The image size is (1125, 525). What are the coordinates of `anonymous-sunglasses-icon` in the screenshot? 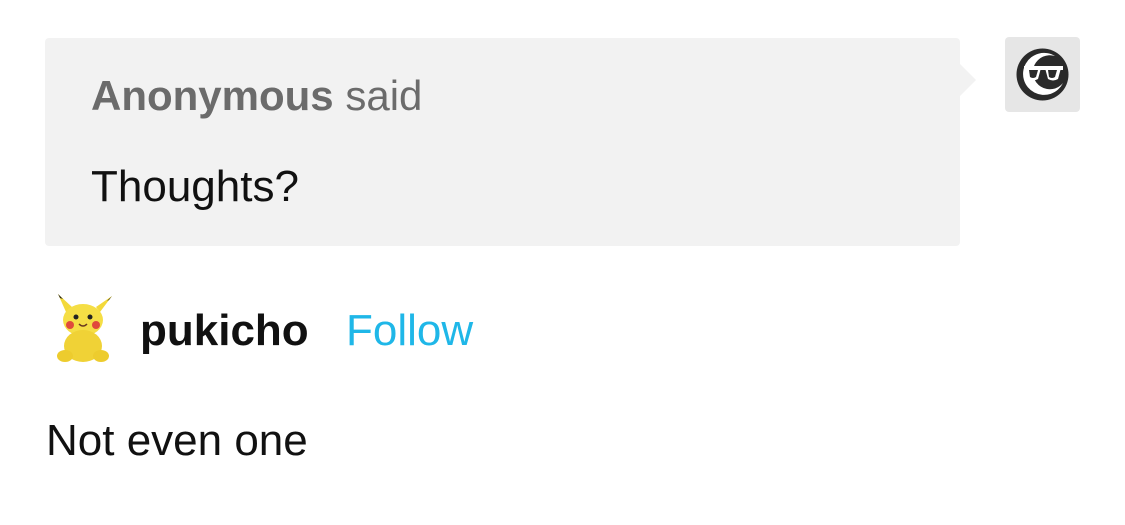 It's located at (1042, 74).